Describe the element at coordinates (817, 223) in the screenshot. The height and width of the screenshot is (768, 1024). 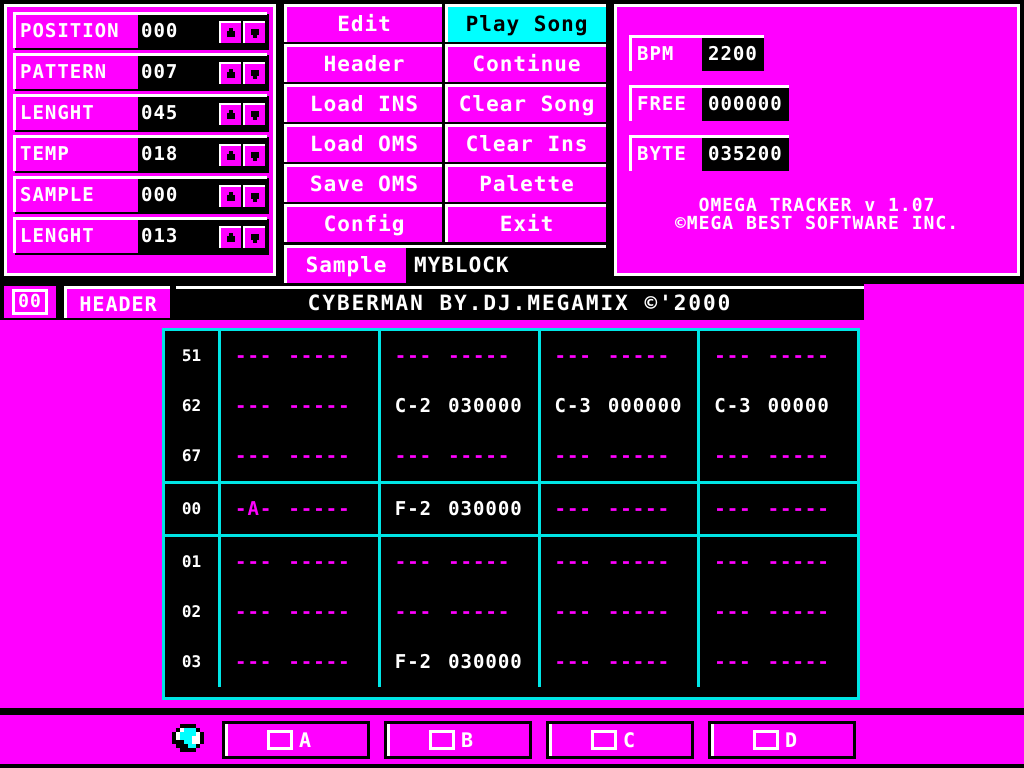
I see `brand-copyright: ©MEGA BEST SOFTWARE INC.` at that location.